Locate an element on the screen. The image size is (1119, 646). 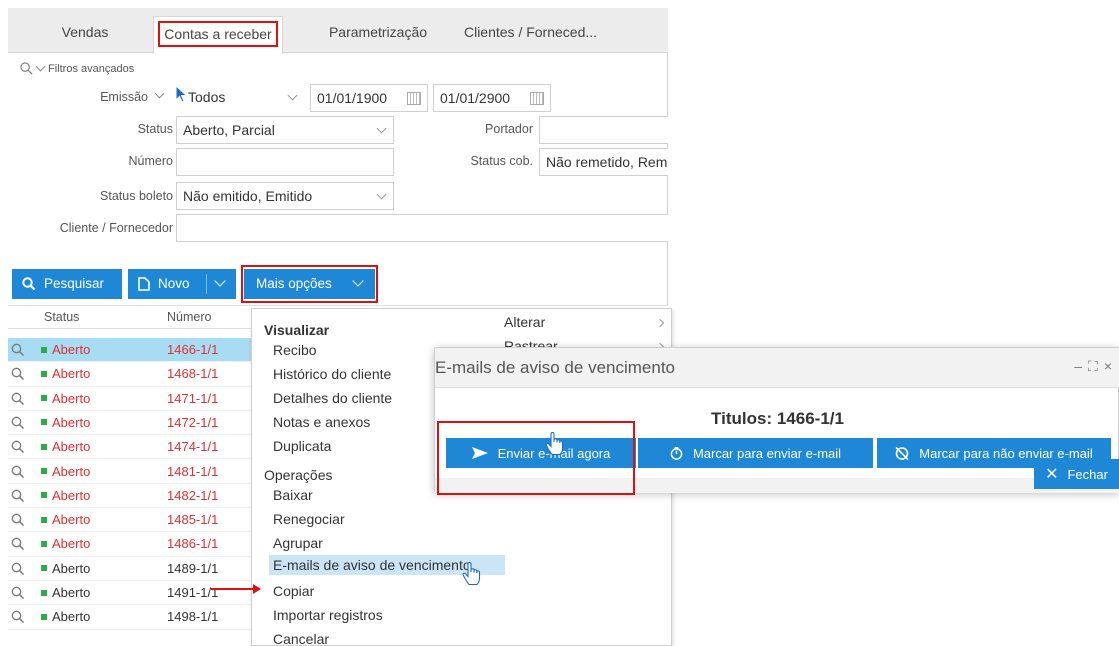
status-select: Aberto, Parcial is located at coordinates (285, 130).